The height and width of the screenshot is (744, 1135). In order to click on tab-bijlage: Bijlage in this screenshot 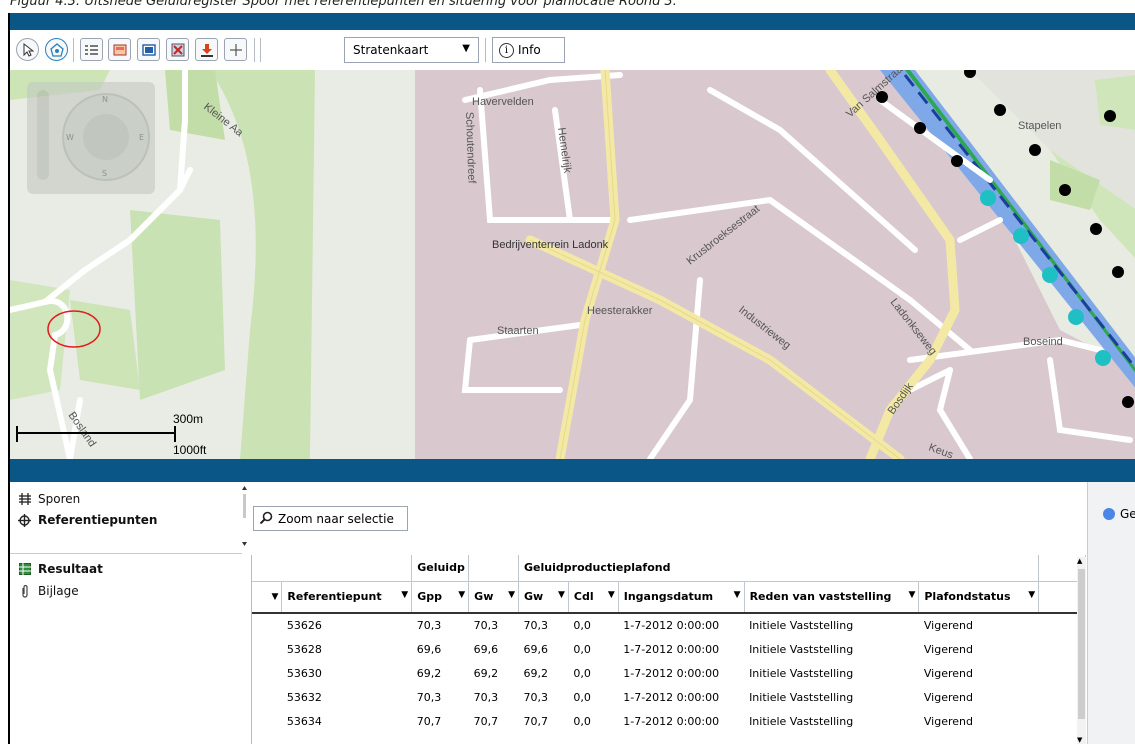, I will do `click(48, 591)`.